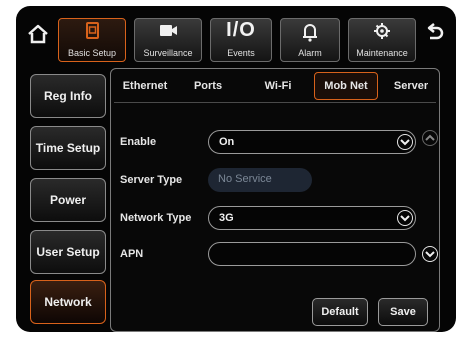 This screenshot has width=472, height=340. Describe the element at coordinates (241, 53) in the screenshot. I see `tab-label: Events` at that location.